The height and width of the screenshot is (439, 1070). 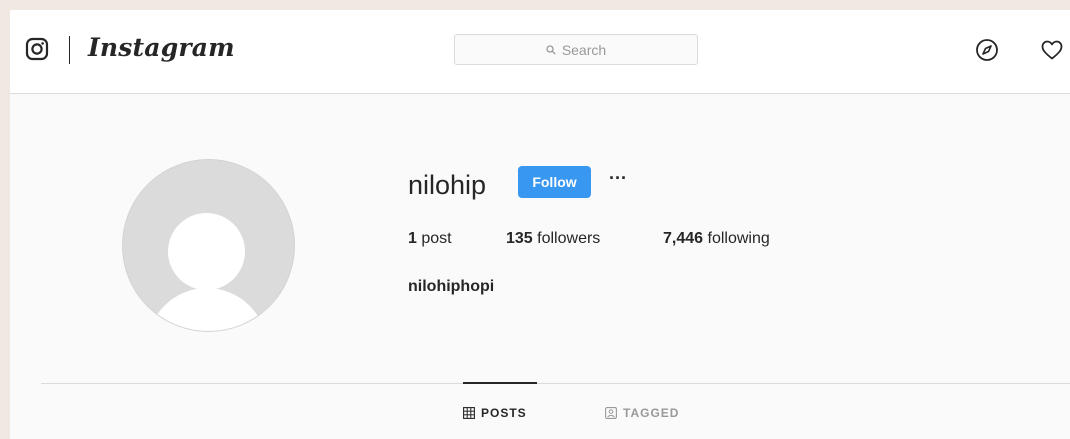 What do you see at coordinates (500, 383) in the screenshot?
I see `active-tab-indicator` at bounding box center [500, 383].